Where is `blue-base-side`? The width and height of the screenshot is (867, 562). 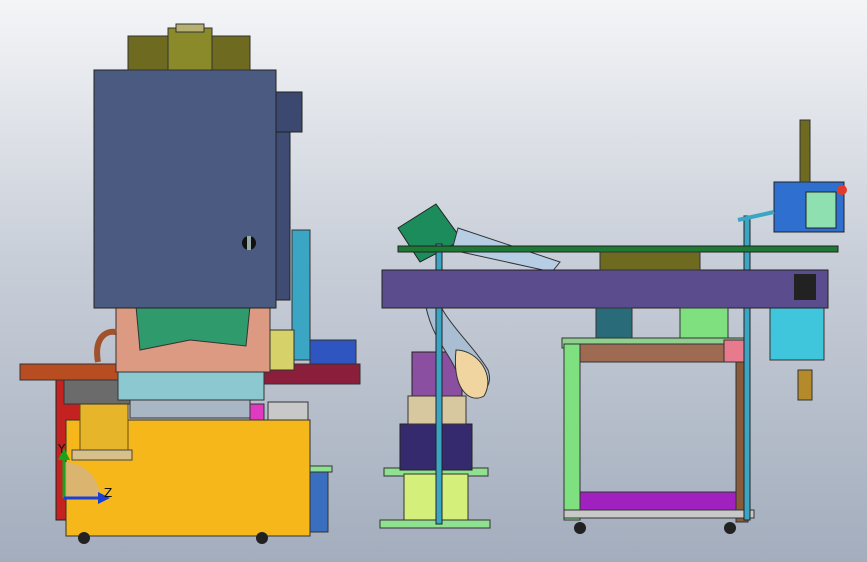
blue-base-side is located at coordinates (319, 501).